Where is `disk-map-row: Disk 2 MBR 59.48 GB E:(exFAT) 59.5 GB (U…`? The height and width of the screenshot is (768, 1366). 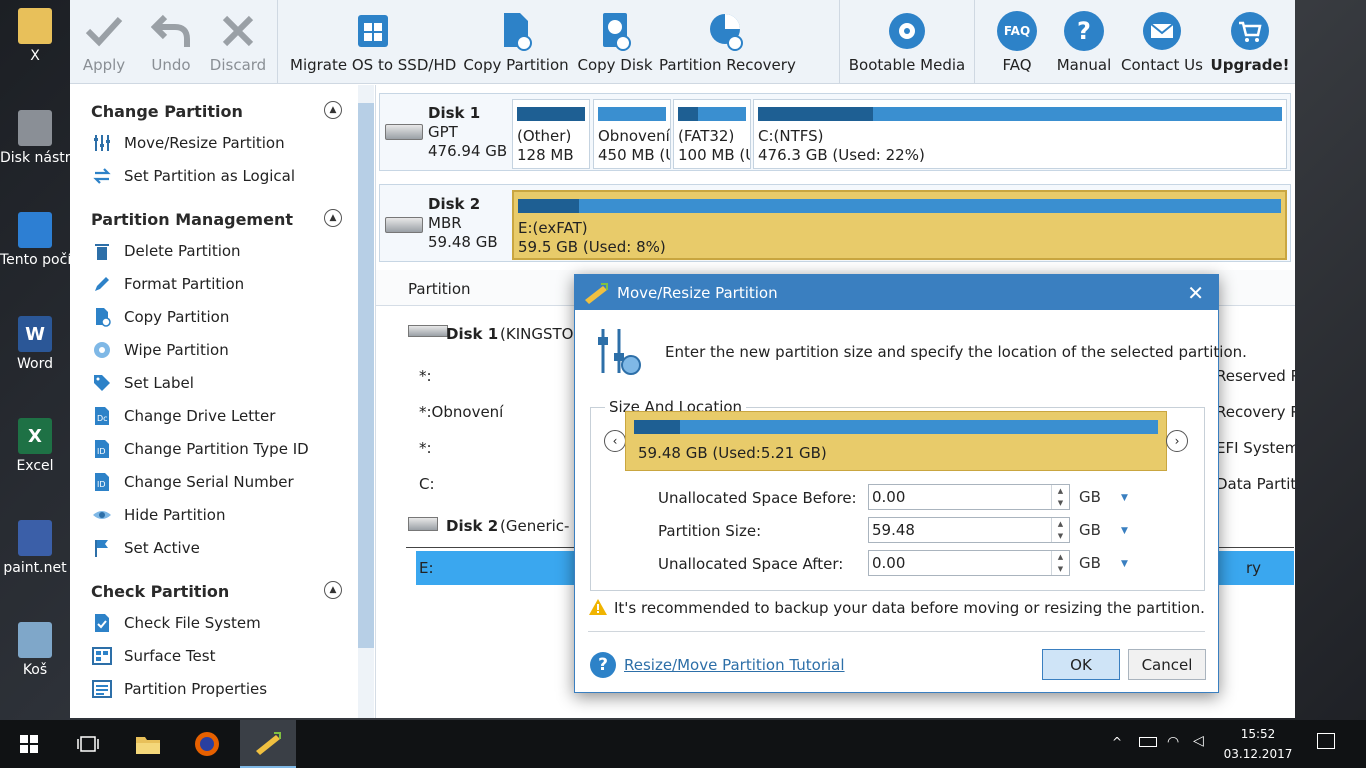 disk-map-row: Disk 2 MBR 59.48 GB E:(exFAT) 59.5 GB (U… is located at coordinates (835, 223).